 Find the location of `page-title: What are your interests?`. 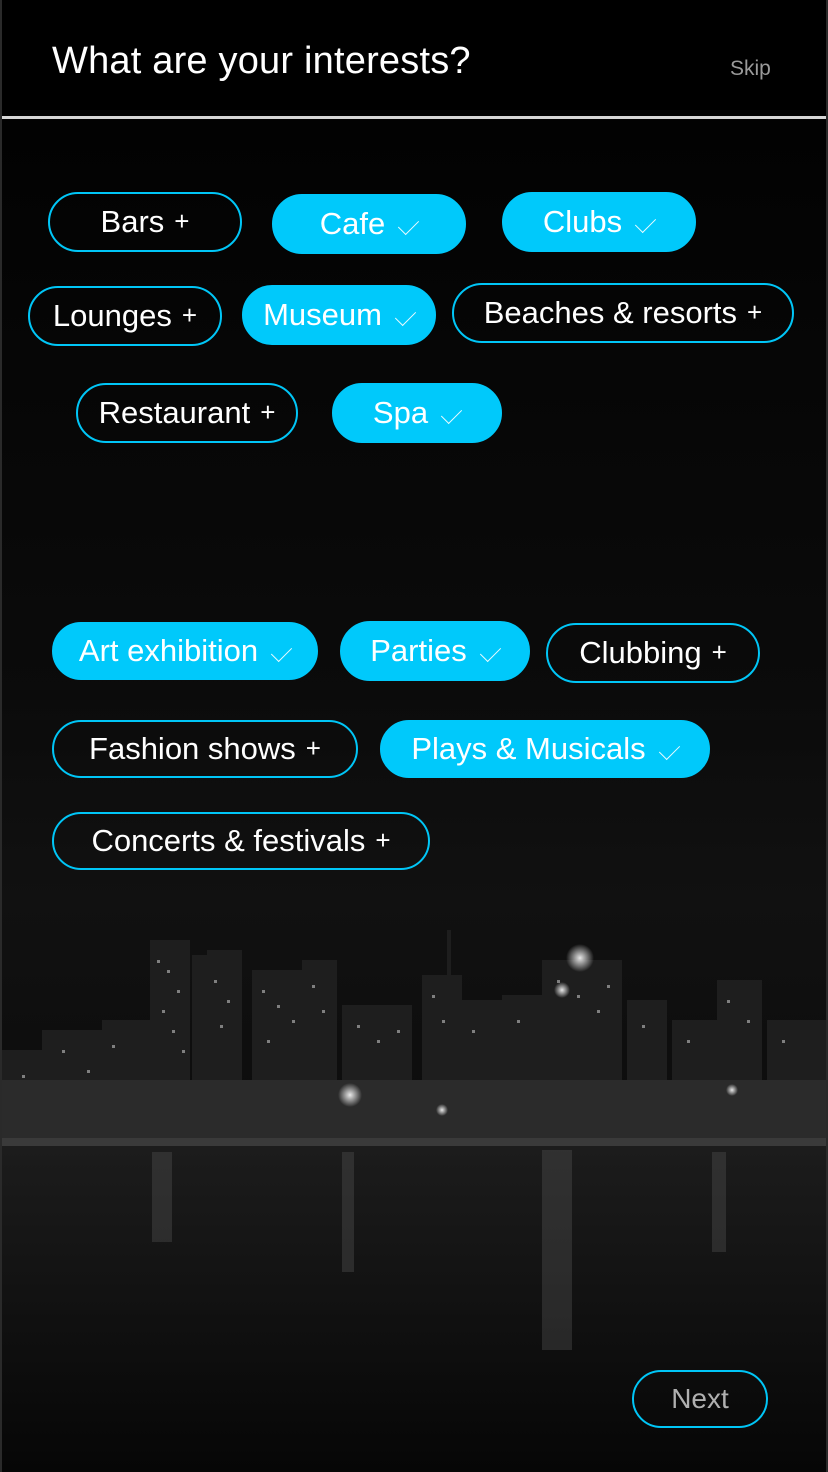

page-title: What are your interests? is located at coordinates (261, 61).